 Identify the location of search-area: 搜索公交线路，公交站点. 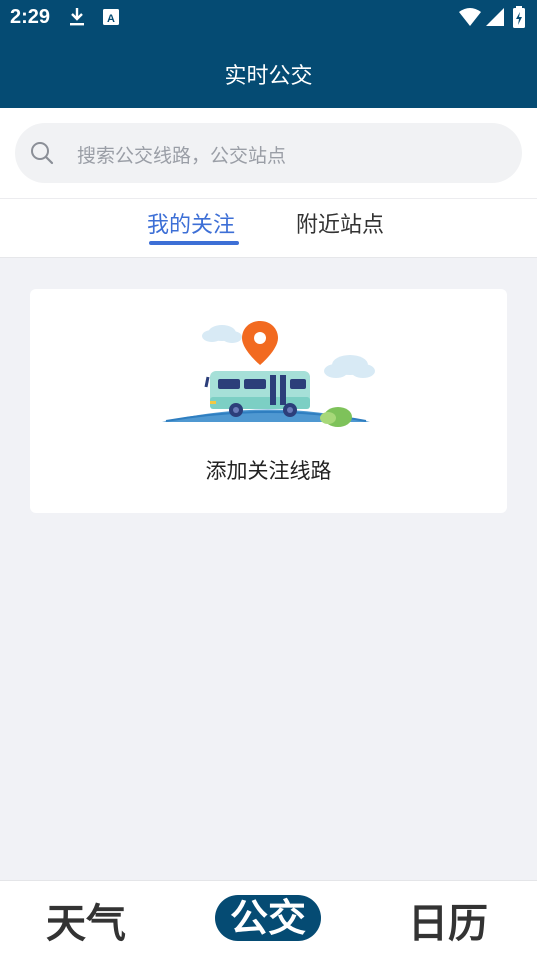
(268, 153).